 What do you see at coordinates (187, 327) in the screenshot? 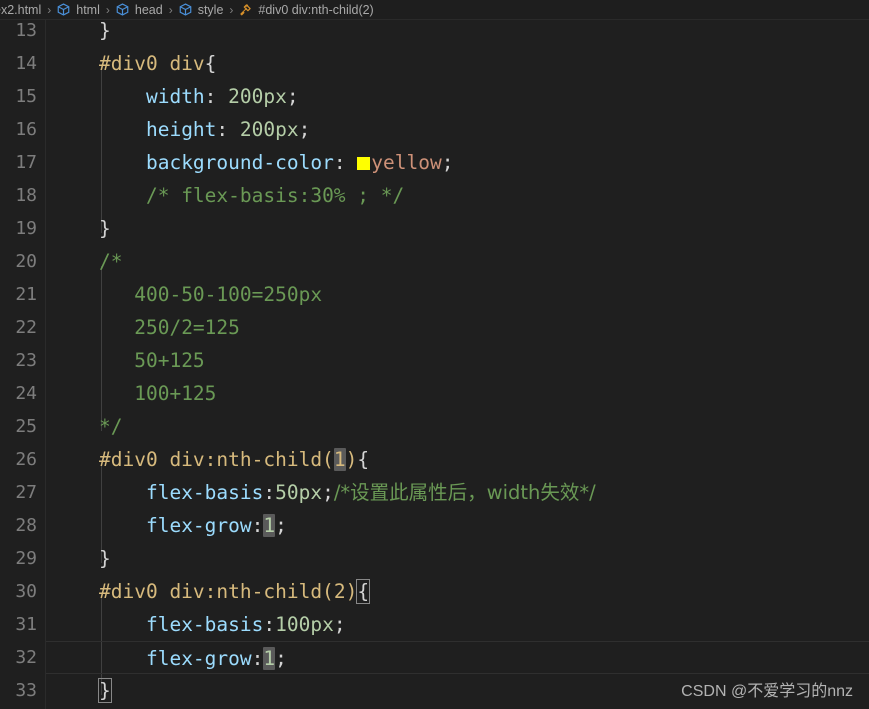
I see `token-comment: 250/2=125` at bounding box center [187, 327].